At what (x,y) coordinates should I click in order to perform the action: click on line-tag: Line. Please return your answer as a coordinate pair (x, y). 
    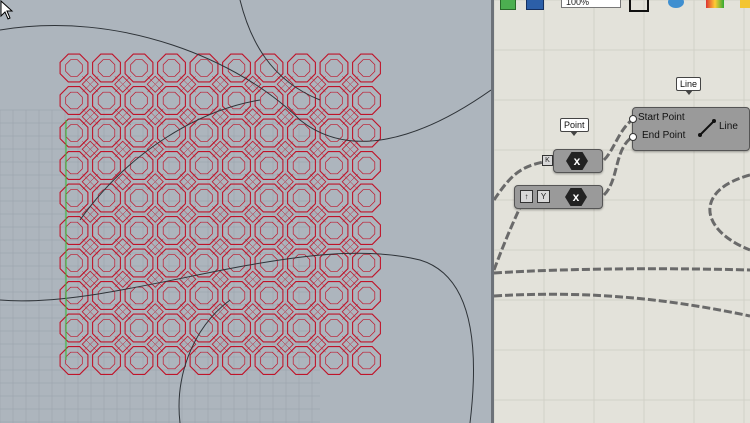
    Looking at the image, I should click on (689, 86).